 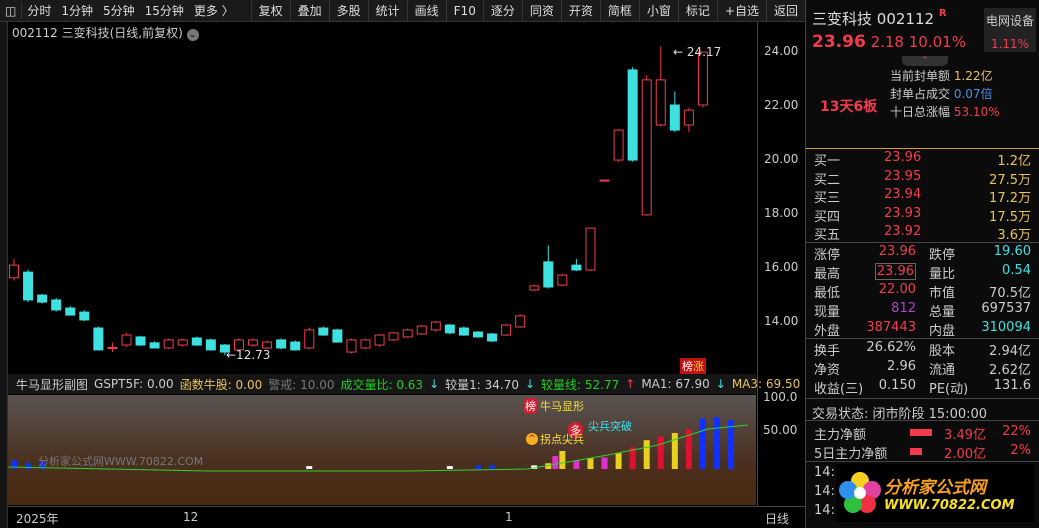 I want to click on stat-value: 22.00, so click(x=897, y=289).